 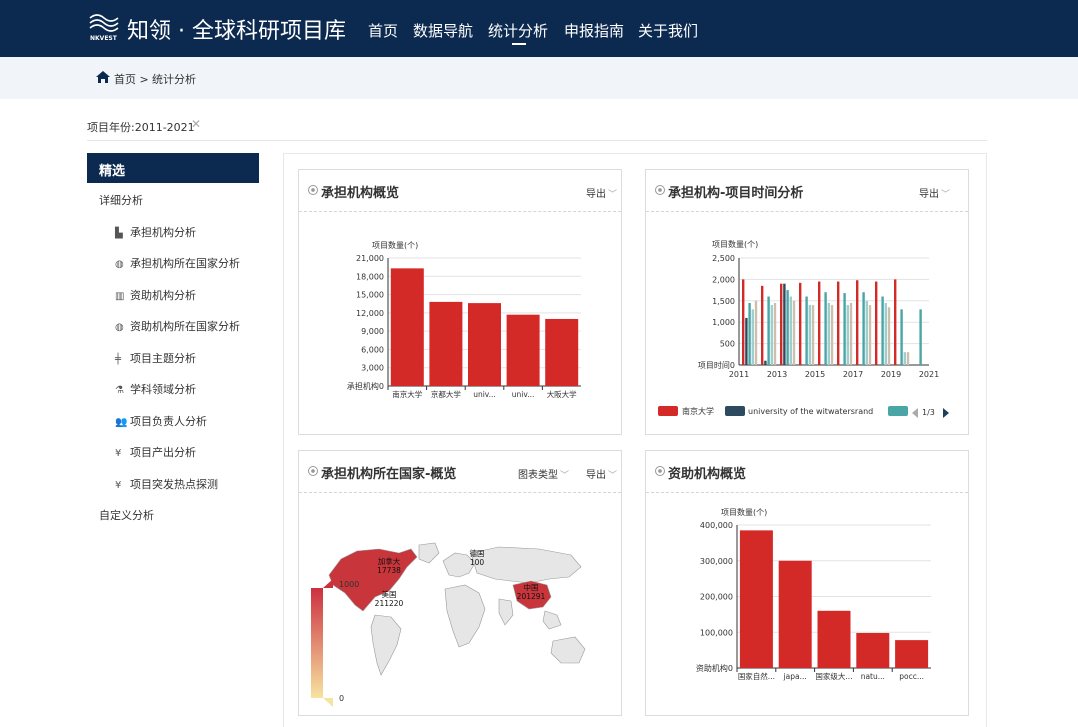 What do you see at coordinates (370, 295) in the screenshot?
I see `y-tick-label: 15,000` at bounding box center [370, 295].